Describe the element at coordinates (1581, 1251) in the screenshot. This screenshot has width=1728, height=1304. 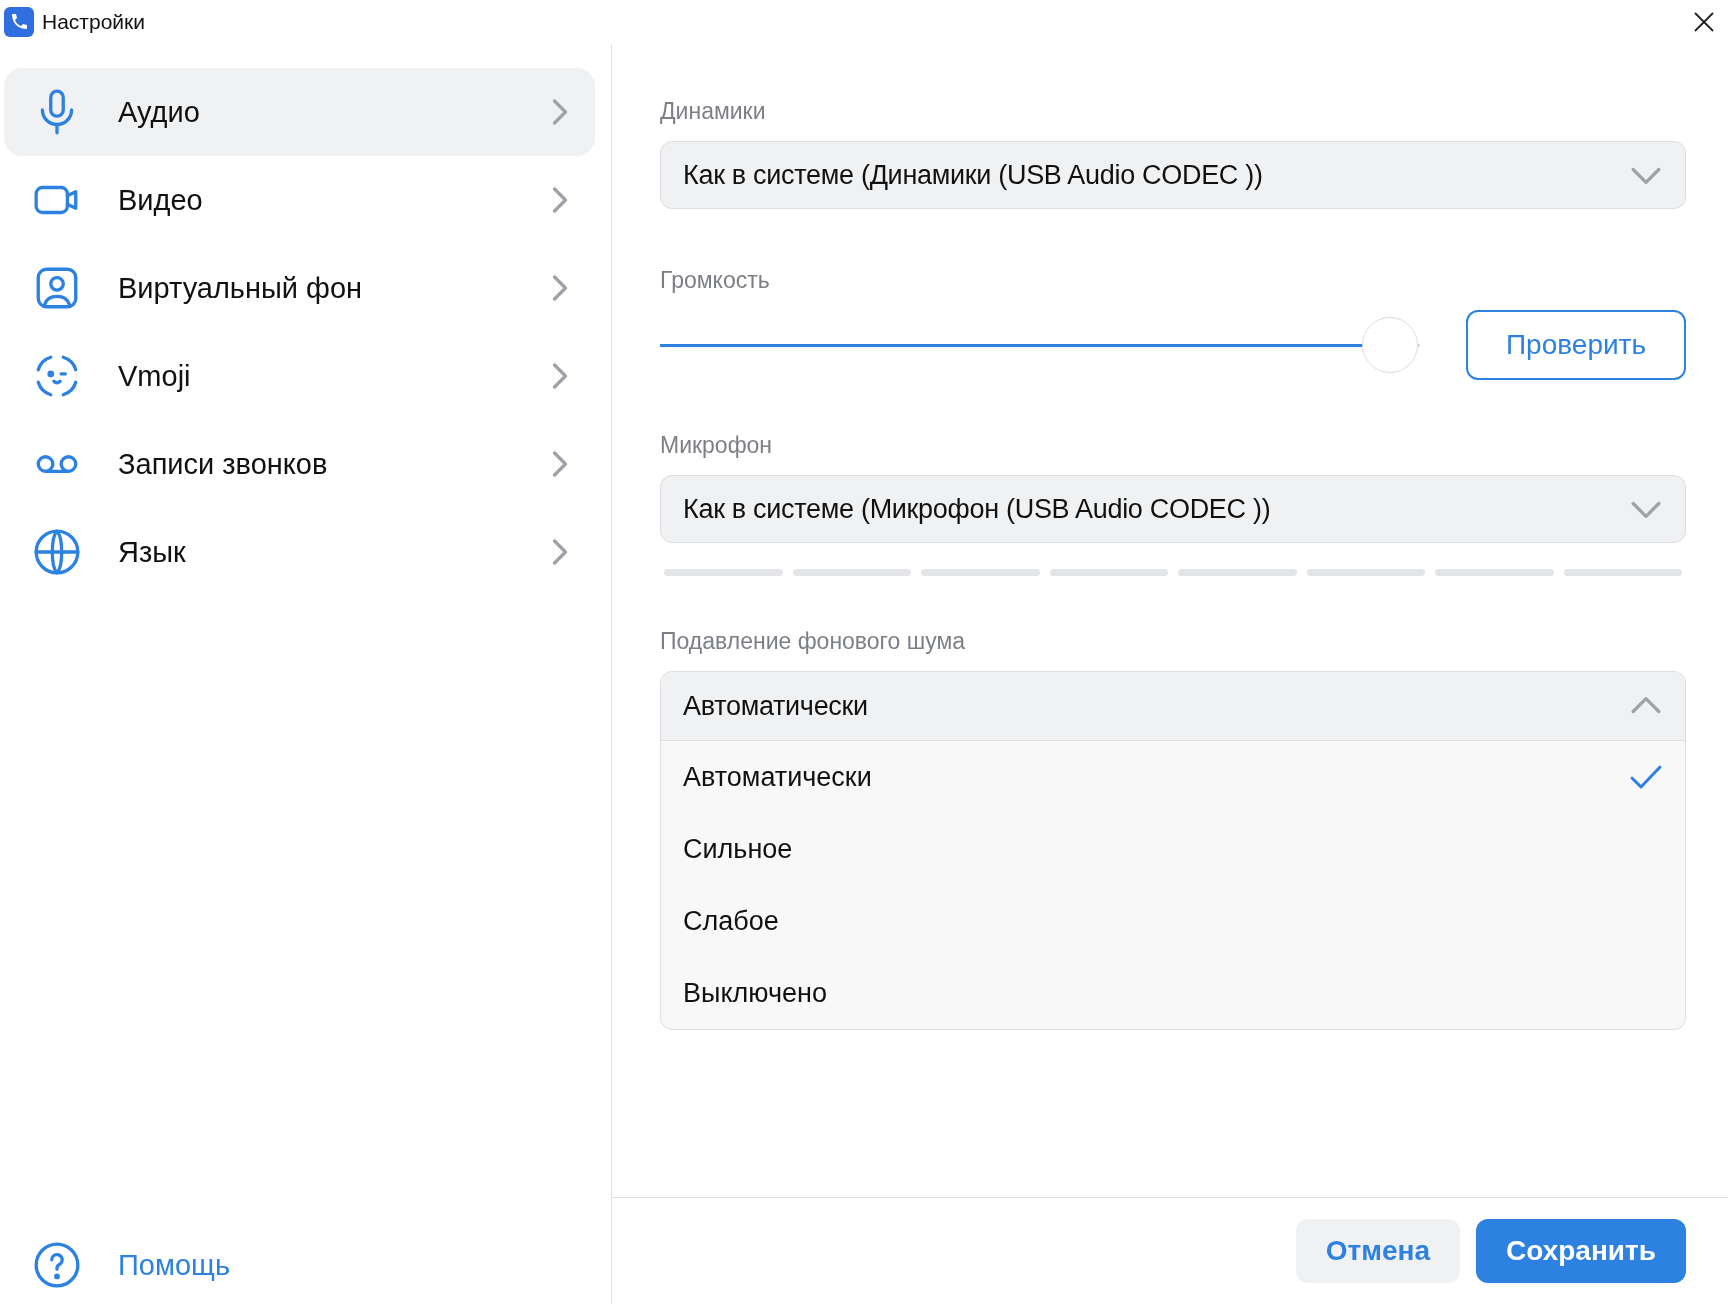
I see `save-button: Сохранить` at that location.